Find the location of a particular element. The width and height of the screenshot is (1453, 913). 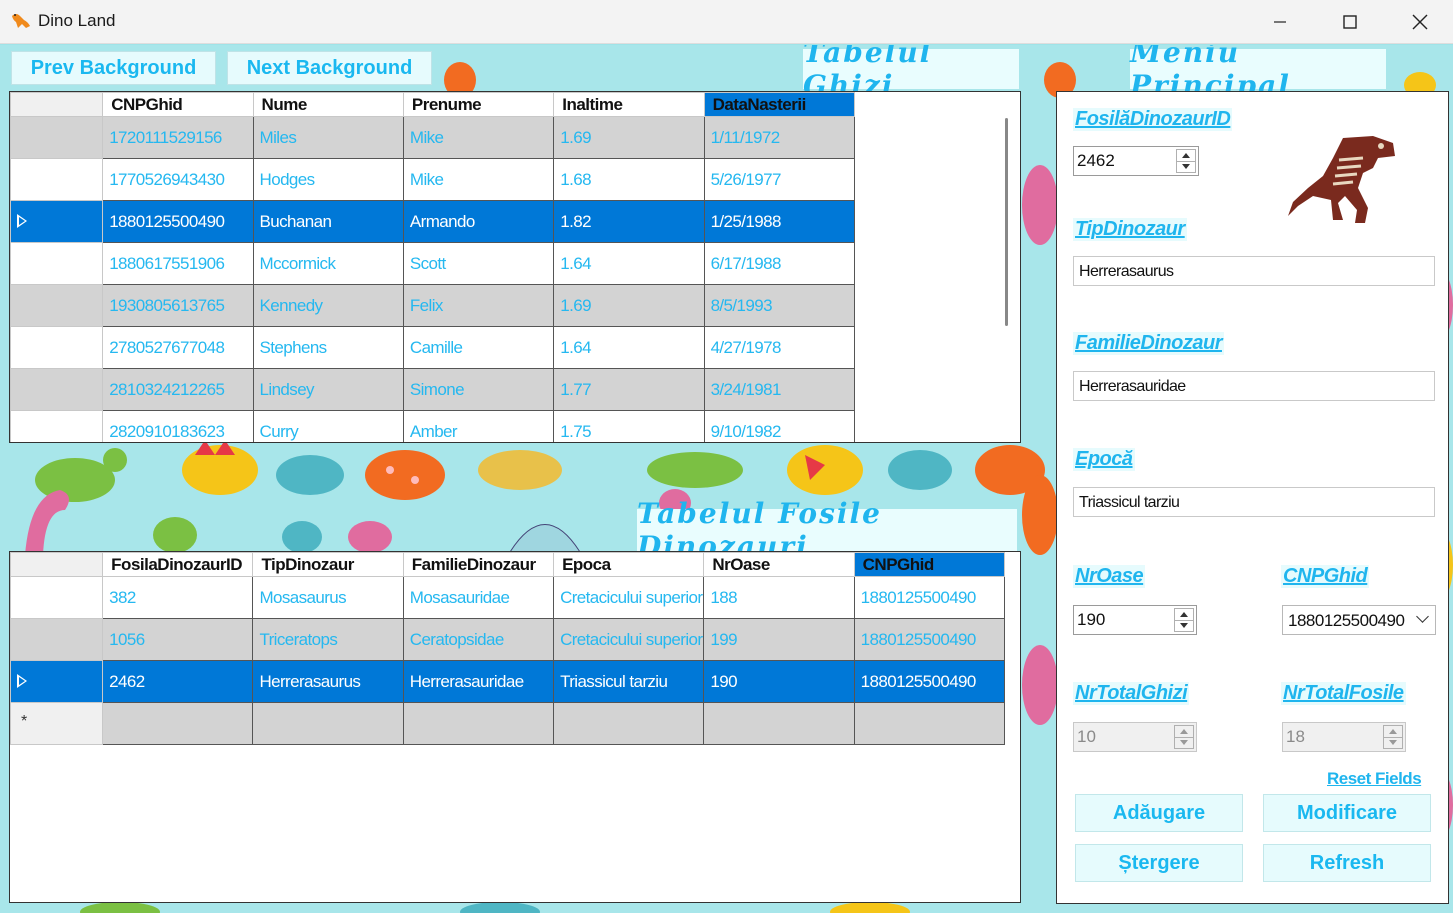

cell-datanasterii: 1/25/1988 is located at coordinates (779, 221).